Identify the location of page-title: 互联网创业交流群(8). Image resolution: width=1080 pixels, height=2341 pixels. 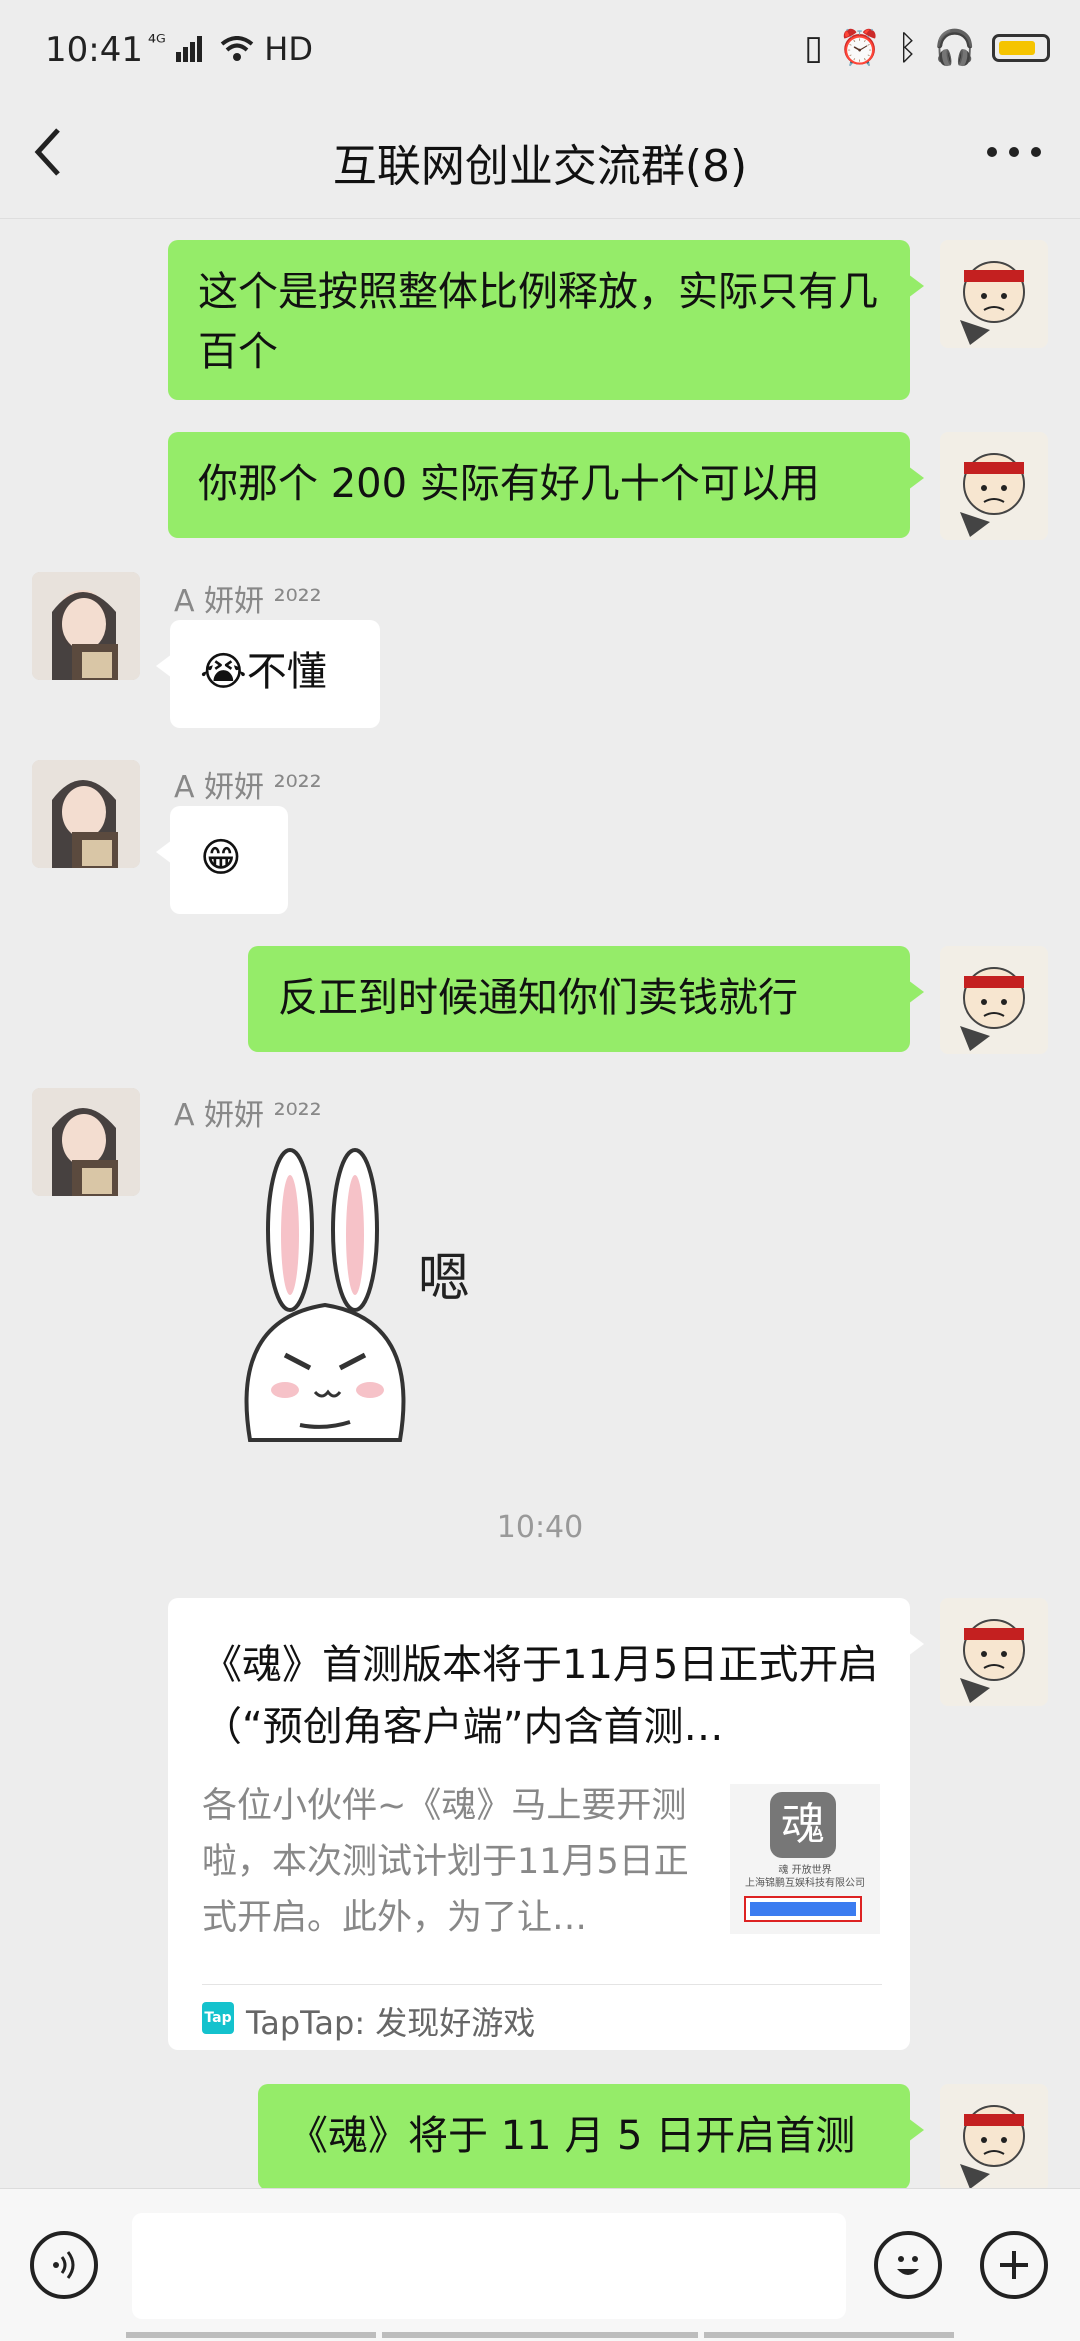
(540, 166).